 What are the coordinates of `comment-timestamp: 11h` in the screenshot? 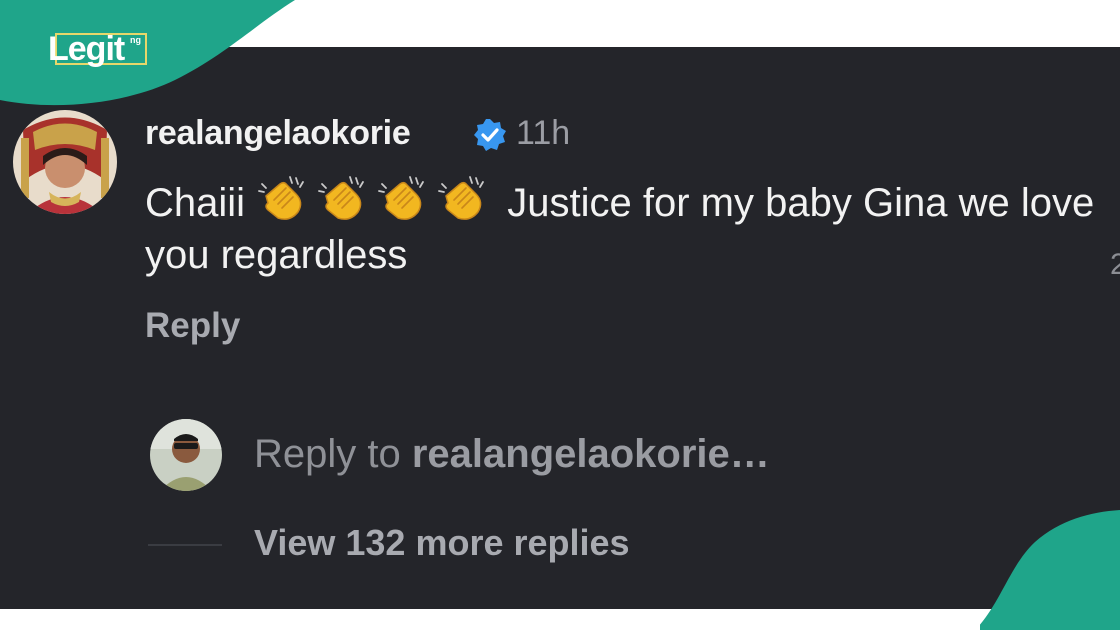 It's located at (543, 133).